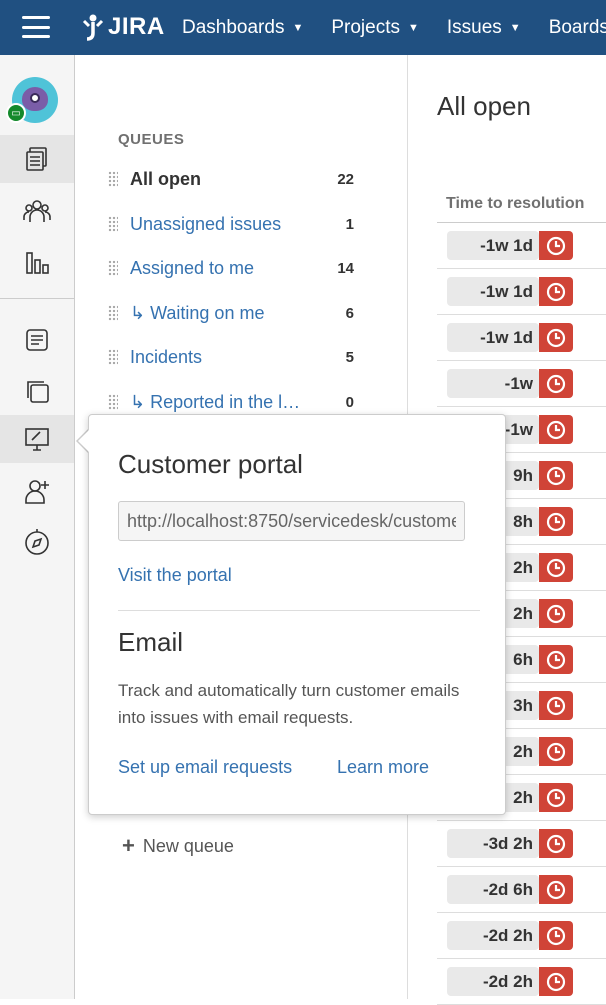  I want to click on queue-count: 14, so click(345, 268).